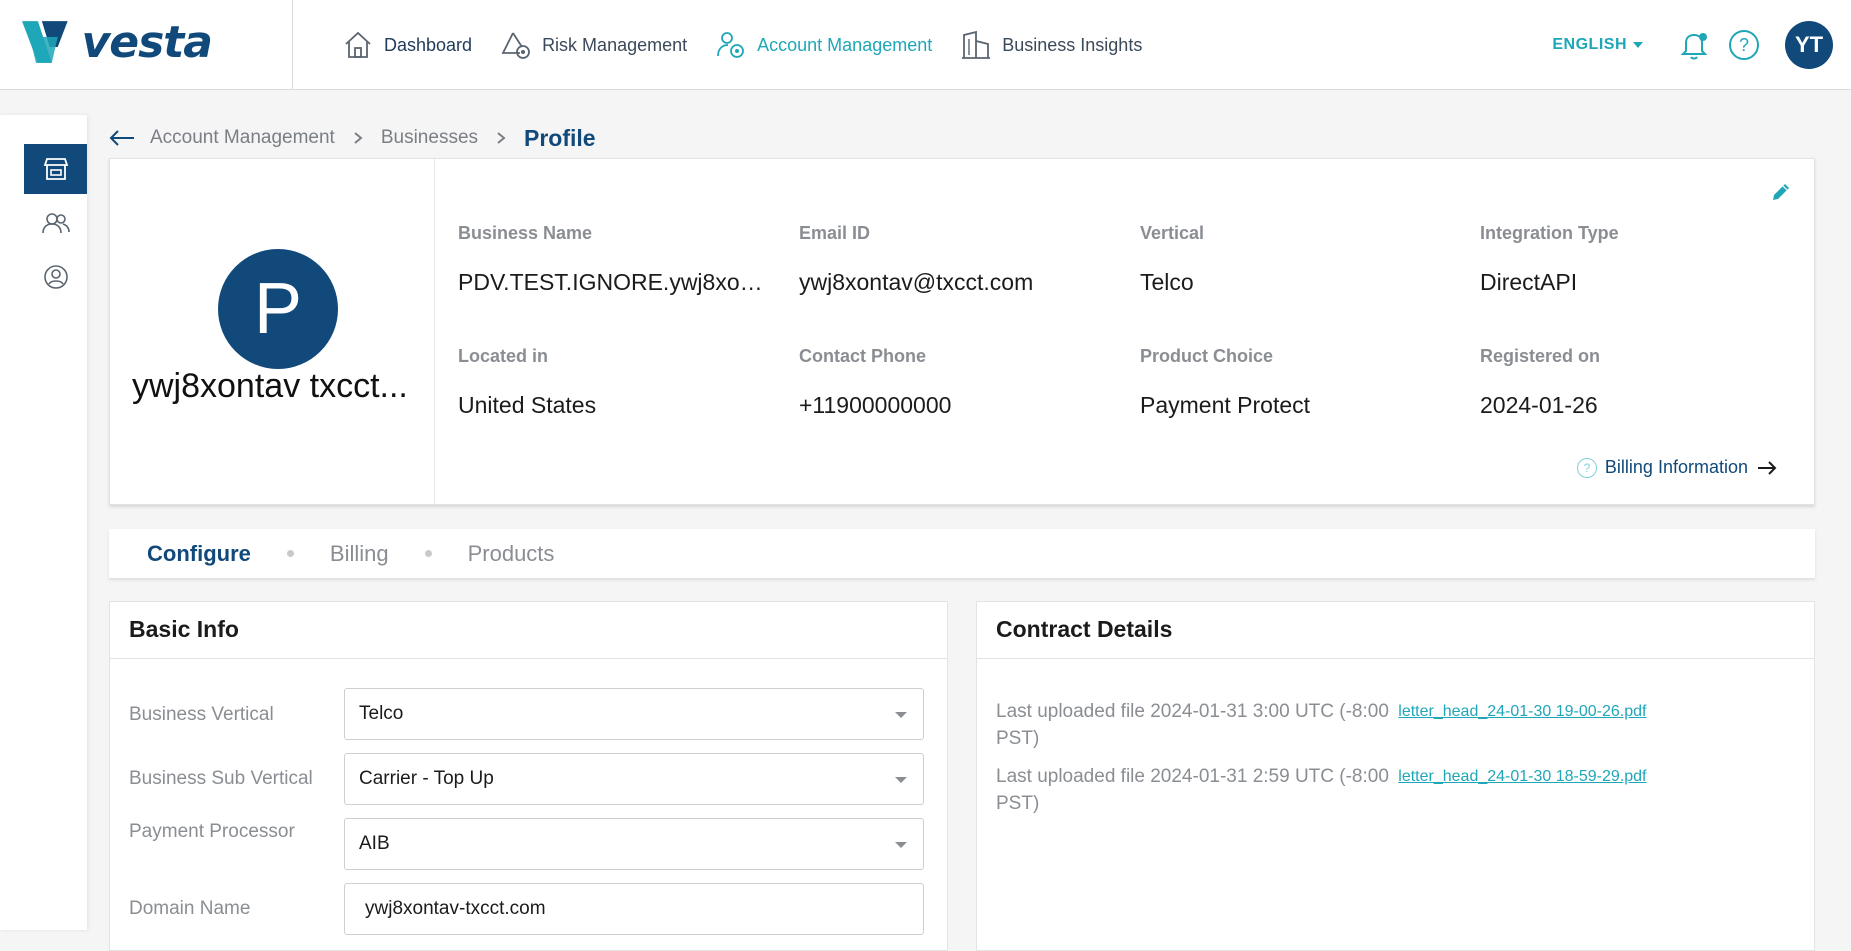 This screenshot has height=951, width=1851. Describe the element at coordinates (358, 44) in the screenshot. I see `home-icon` at that location.